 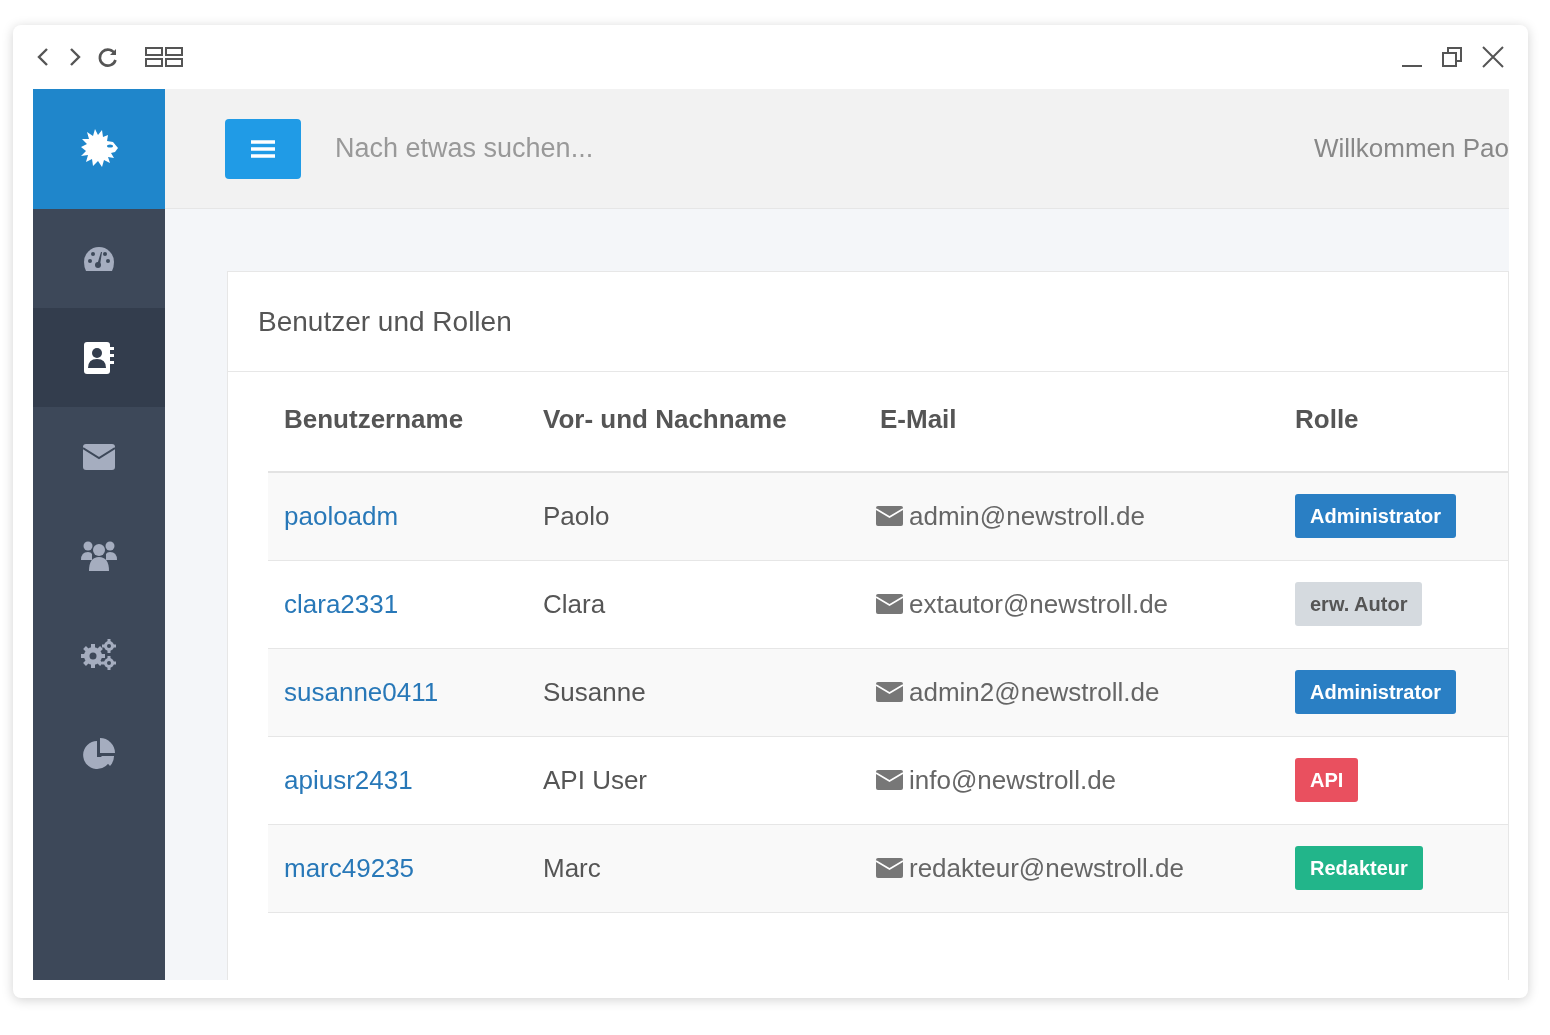 What do you see at coordinates (99, 555) in the screenshot?
I see `users-icon` at bounding box center [99, 555].